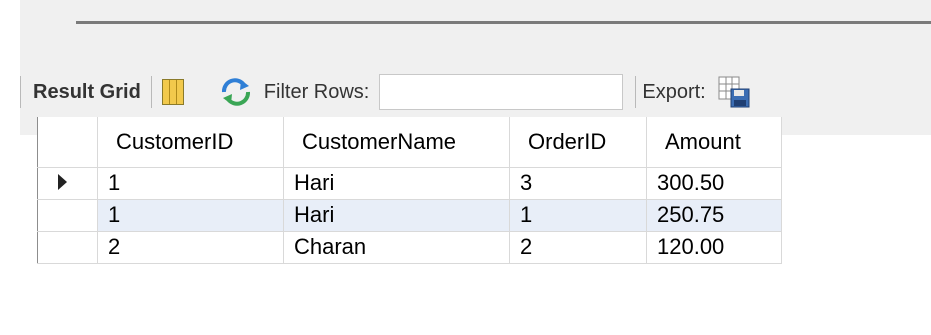  Describe the element at coordinates (190, 142) in the screenshot. I see `column-header-customerid: CustomerID` at that location.